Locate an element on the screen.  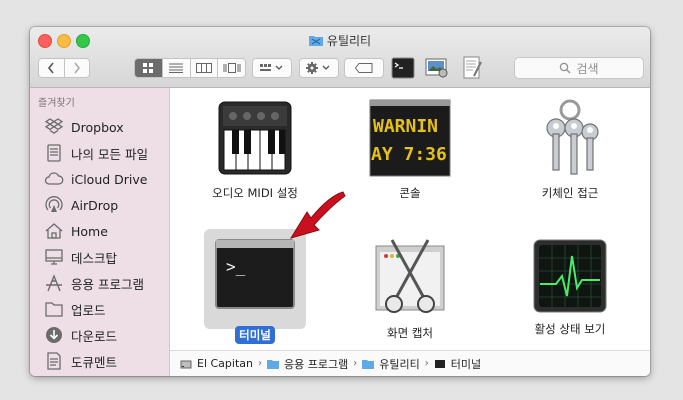
view-list-button is located at coordinates (175, 68).